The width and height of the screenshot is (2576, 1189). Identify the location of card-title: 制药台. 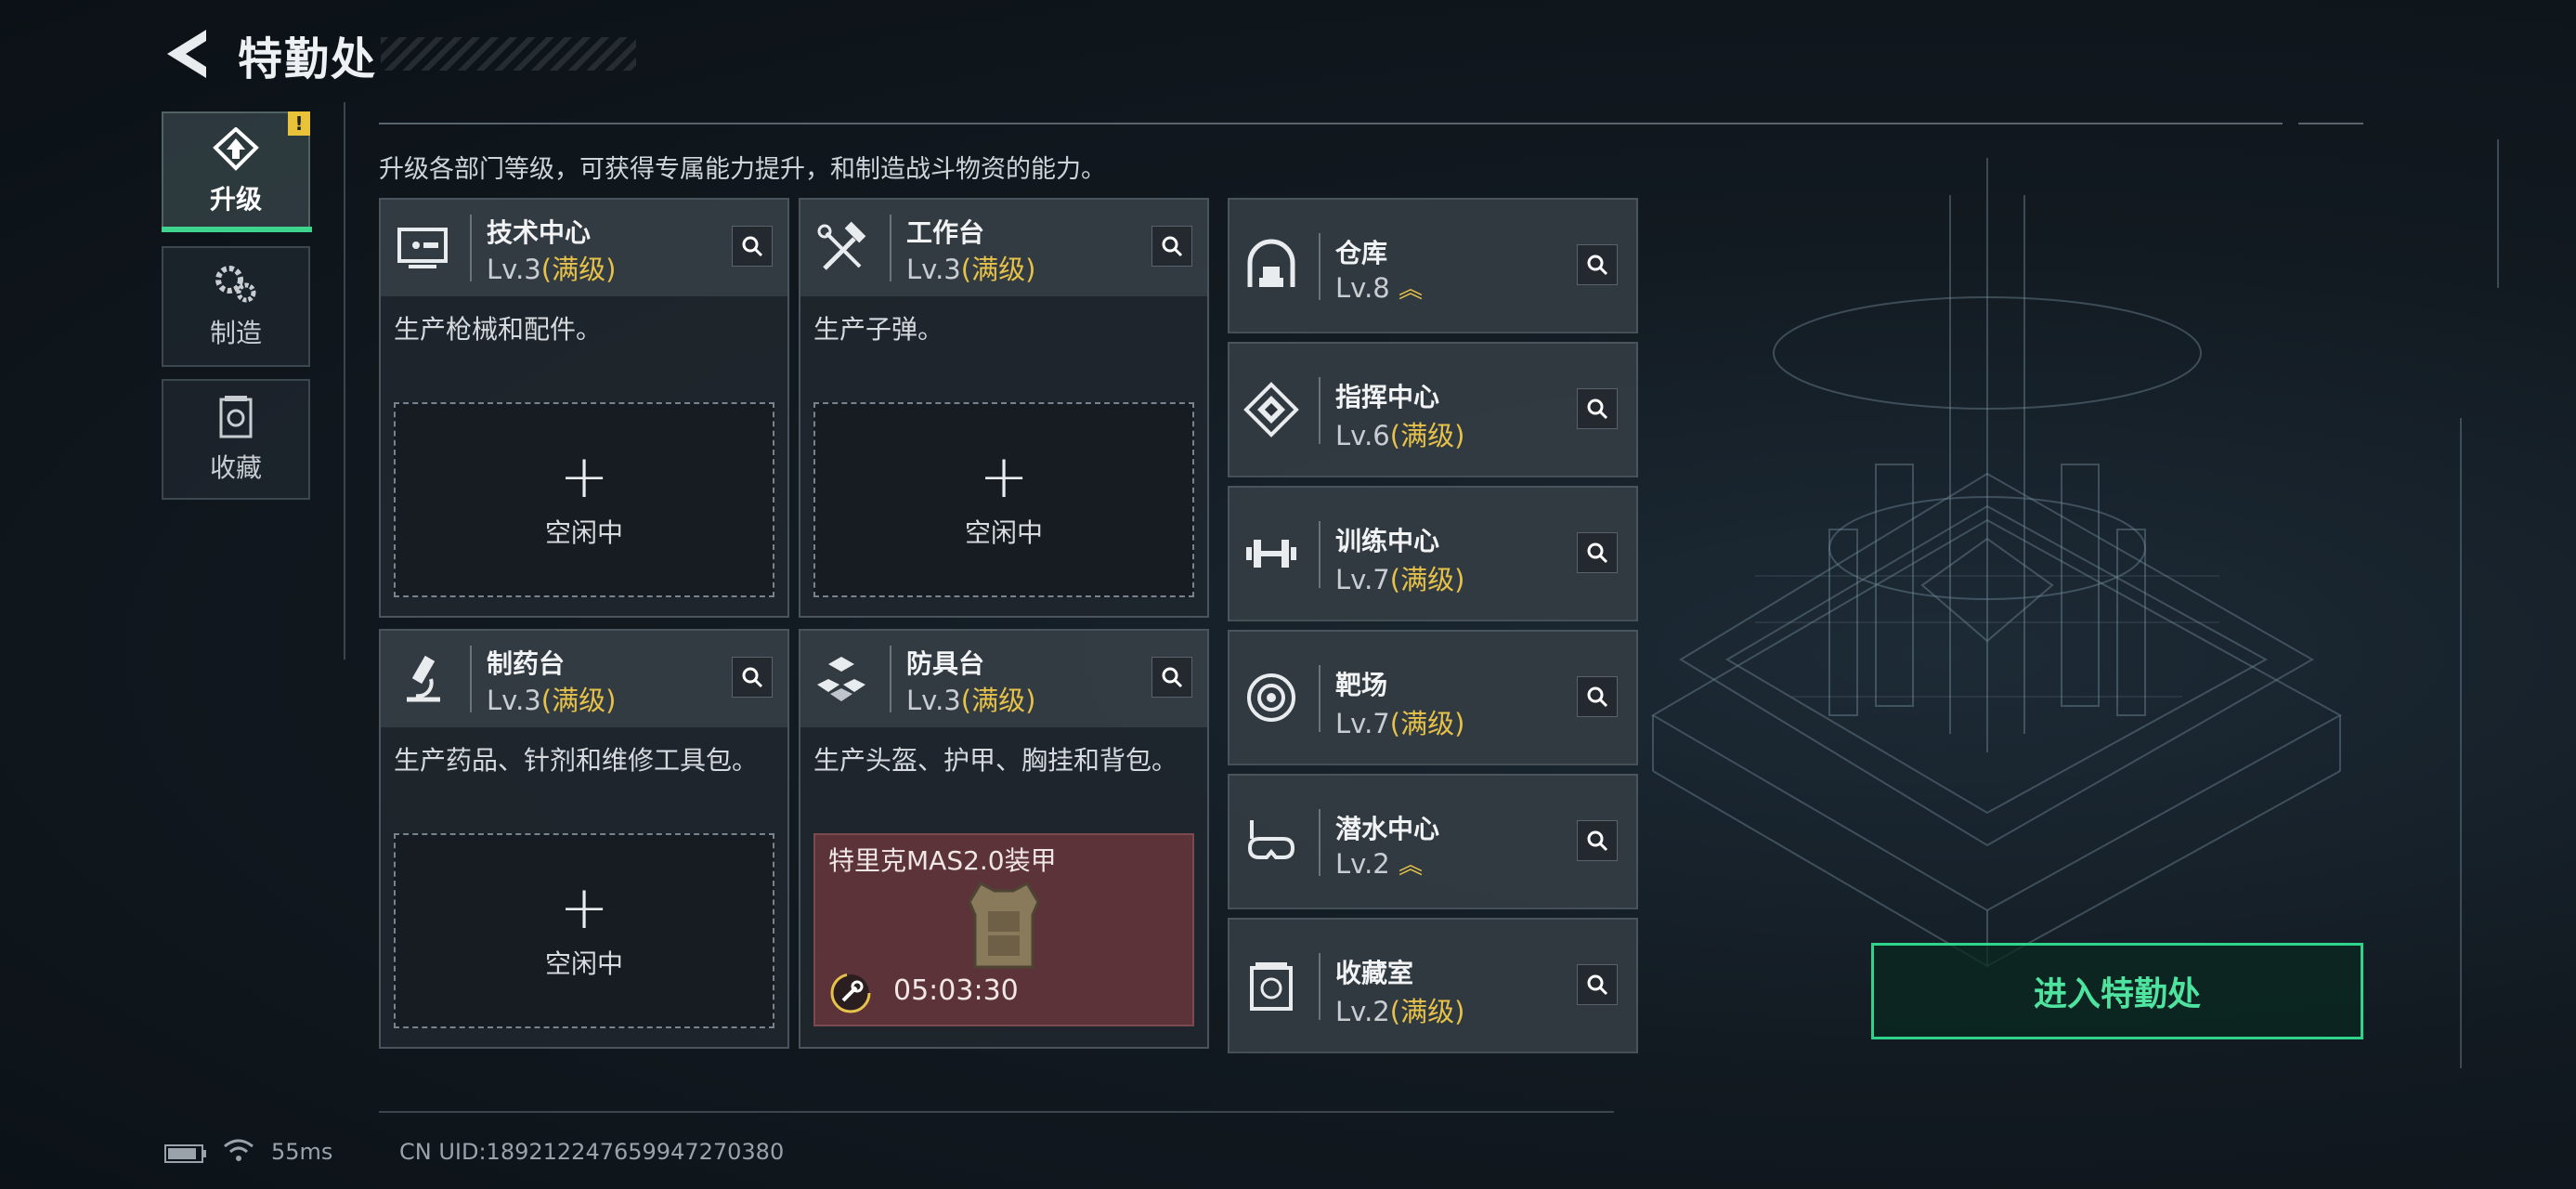
(526, 663).